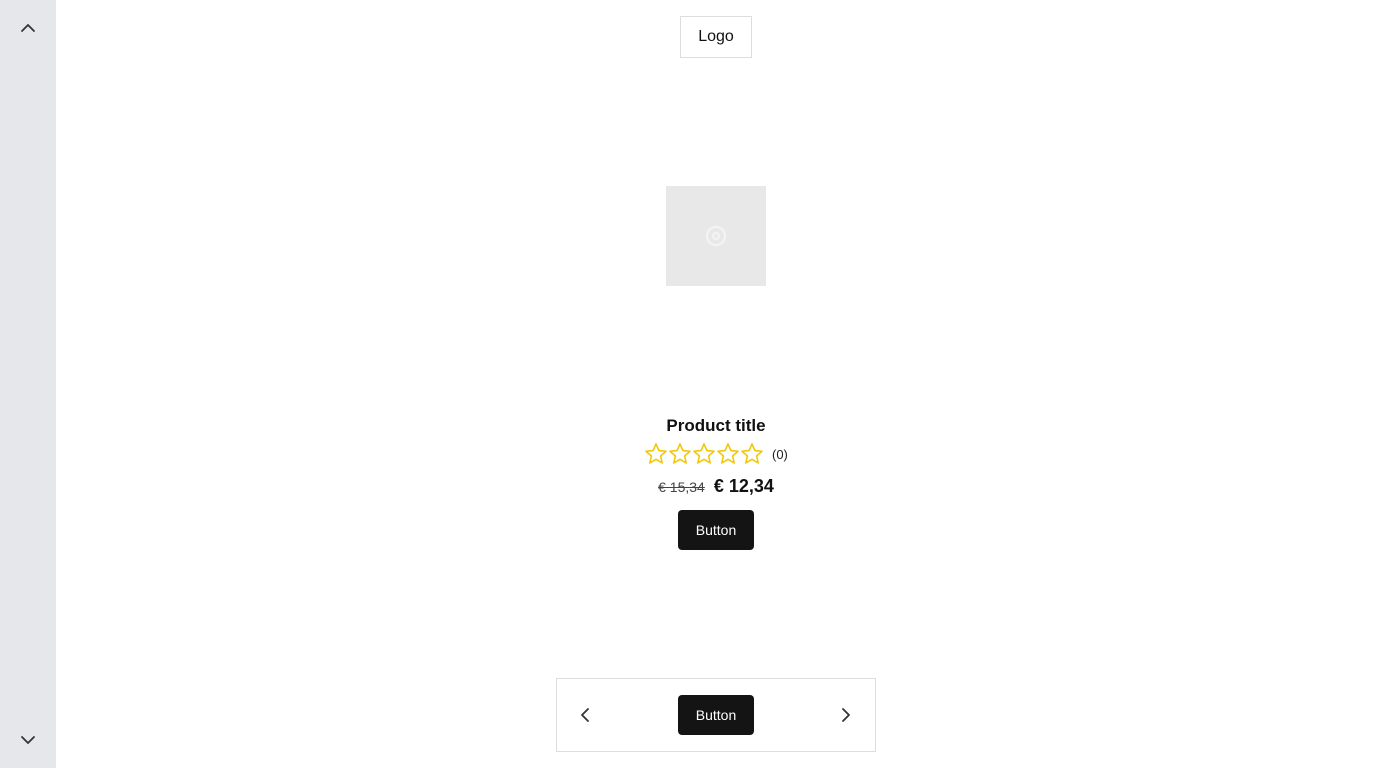  I want to click on price-row: € 15,34 € 12,34, so click(716, 486).